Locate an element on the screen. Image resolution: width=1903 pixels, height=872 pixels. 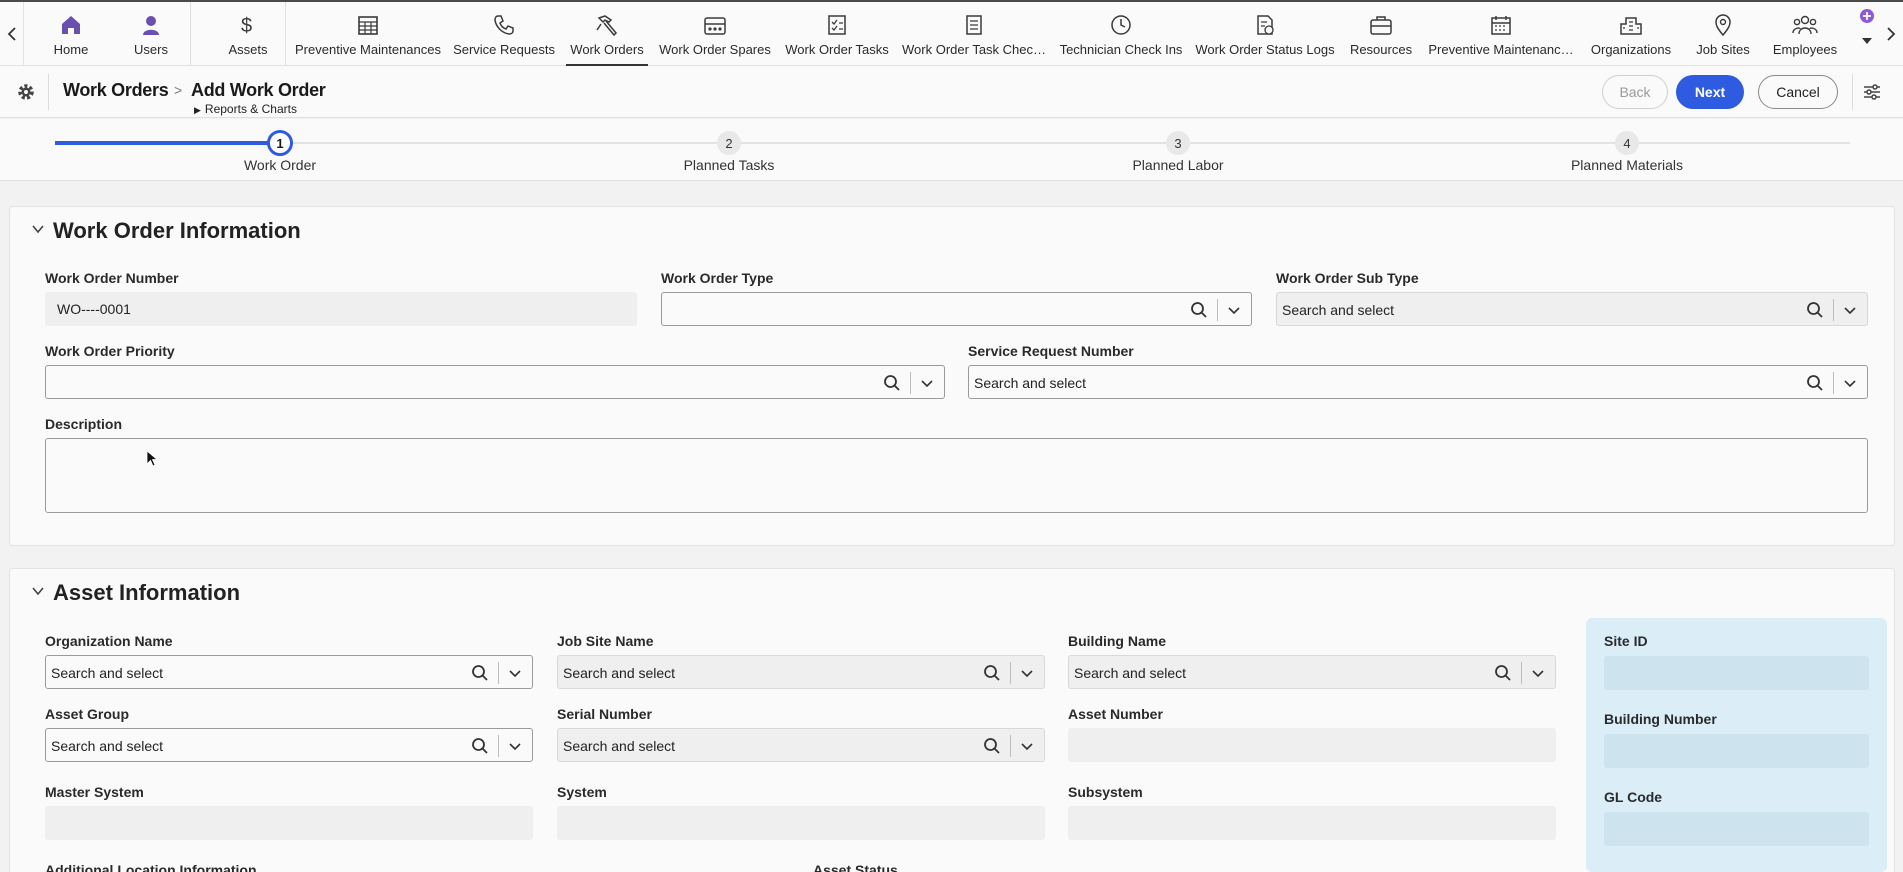
nav-item-work-orders: Work Orders is located at coordinates (607, 34).